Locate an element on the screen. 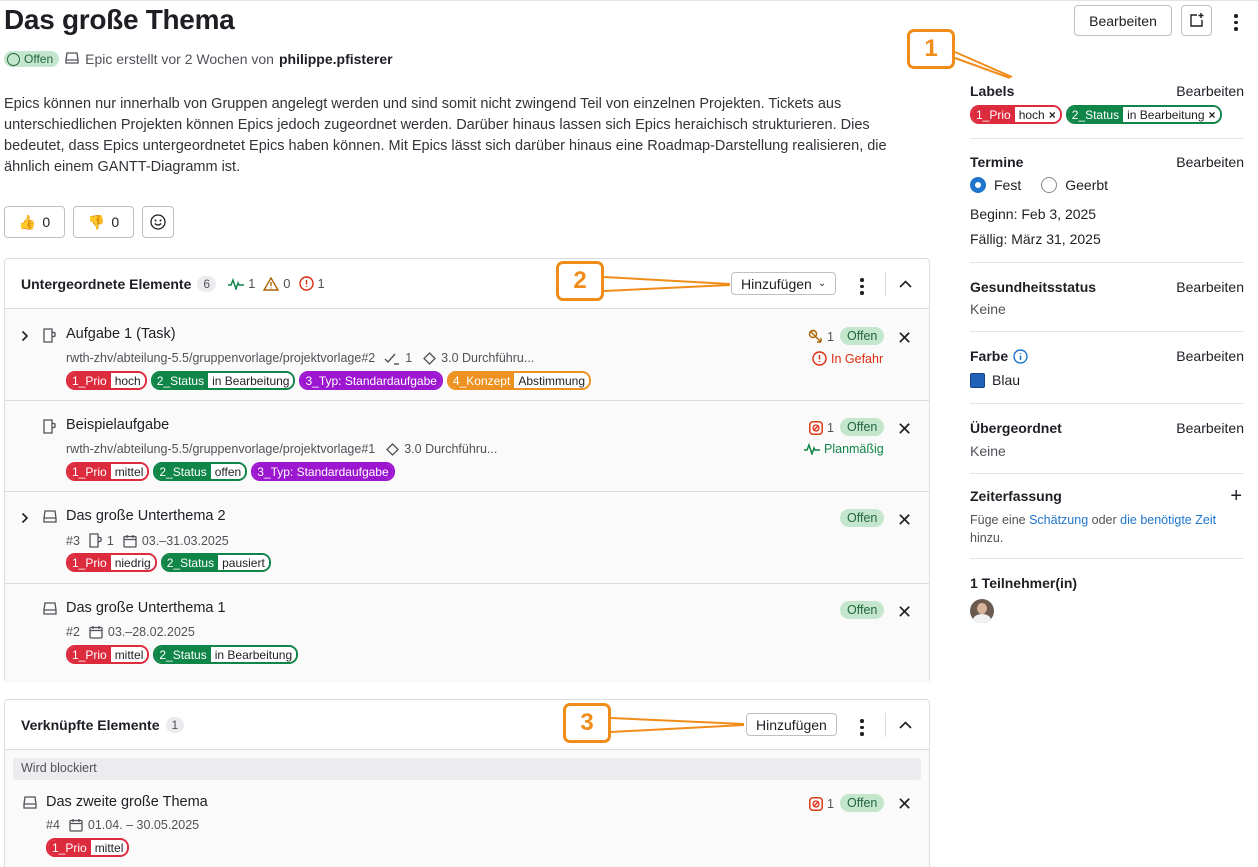 The width and height of the screenshot is (1258, 867). callout-1: 1 is located at coordinates (931, 49).